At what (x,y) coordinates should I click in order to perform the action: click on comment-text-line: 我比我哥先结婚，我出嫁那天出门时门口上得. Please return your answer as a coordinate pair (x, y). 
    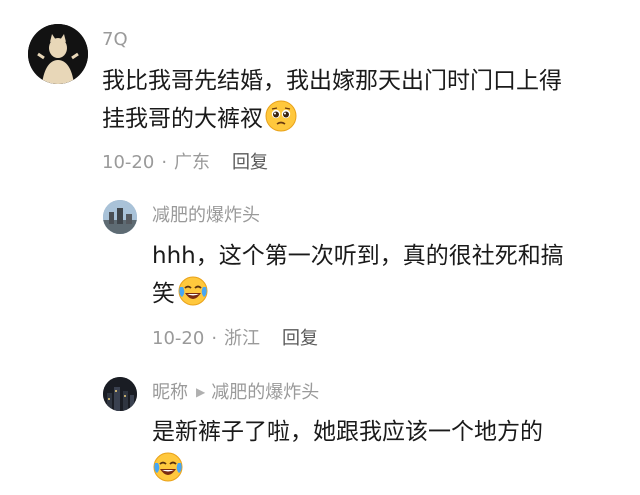
    Looking at the image, I should click on (332, 81).